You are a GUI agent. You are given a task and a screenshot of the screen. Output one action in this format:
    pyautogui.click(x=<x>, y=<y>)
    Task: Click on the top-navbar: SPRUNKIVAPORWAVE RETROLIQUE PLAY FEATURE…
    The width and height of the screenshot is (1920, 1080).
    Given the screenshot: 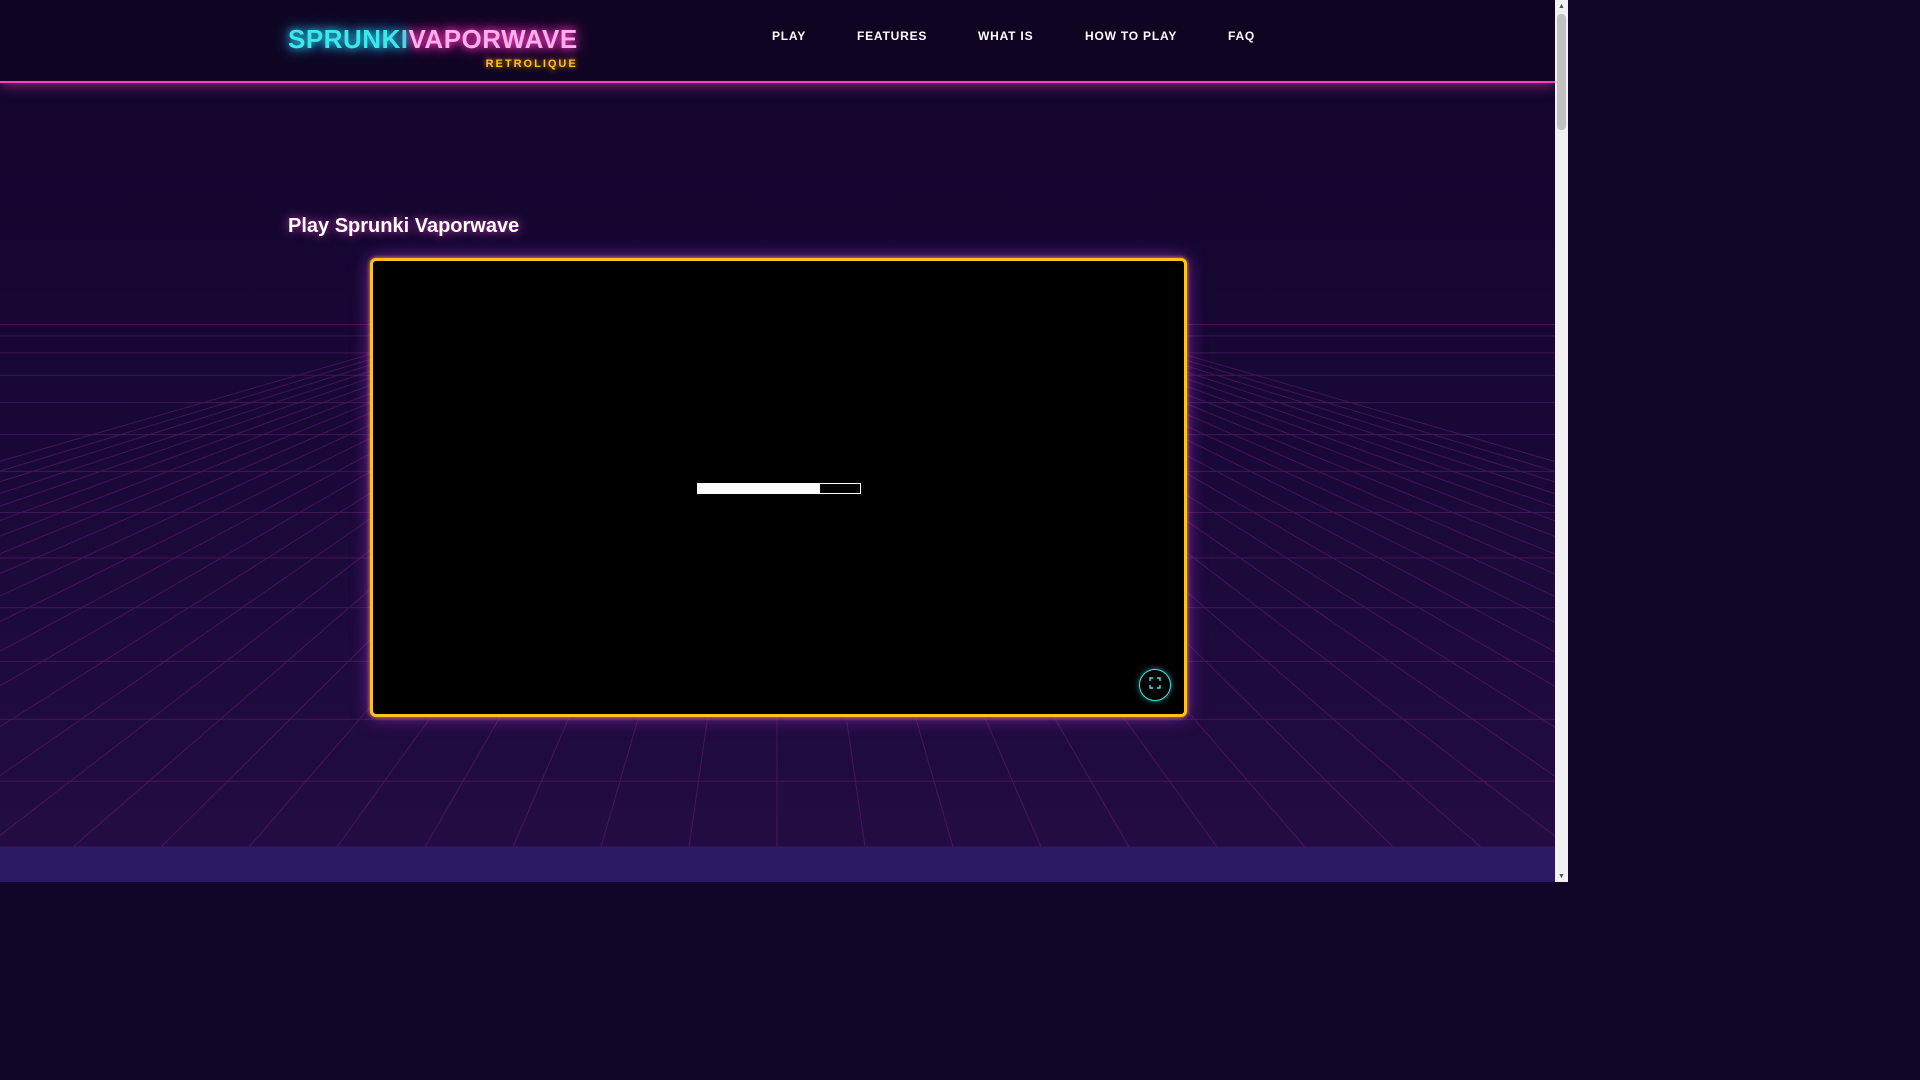 What is the action you would take?
    pyautogui.click(x=777, y=41)
    